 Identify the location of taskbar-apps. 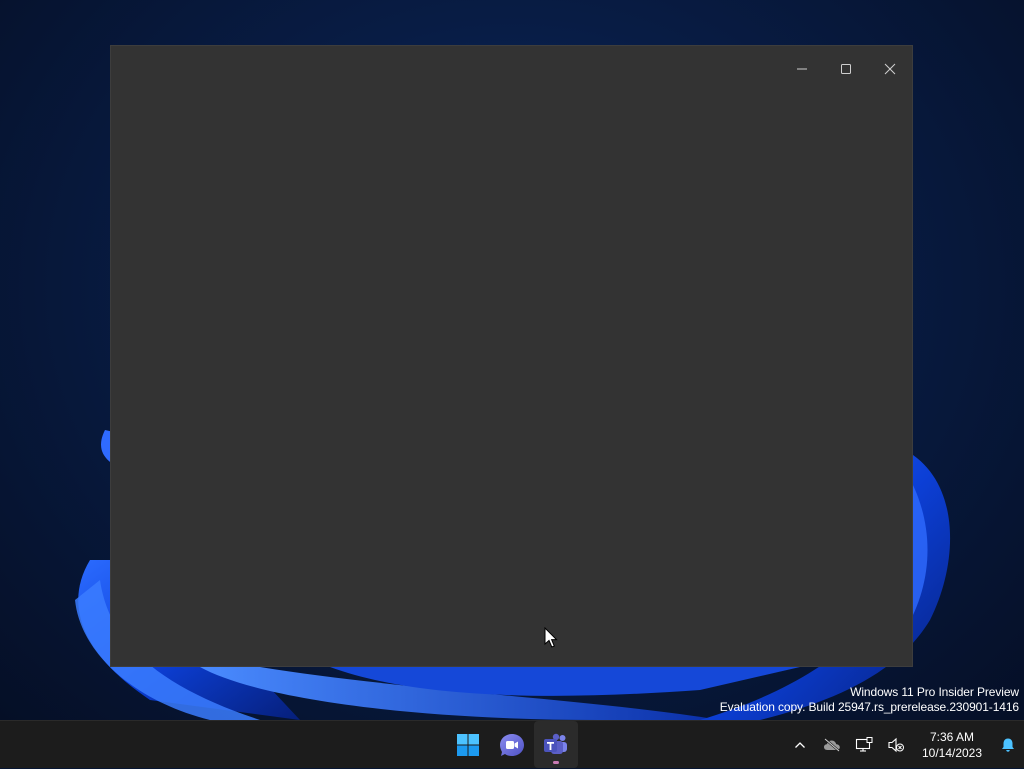
(512, 745).